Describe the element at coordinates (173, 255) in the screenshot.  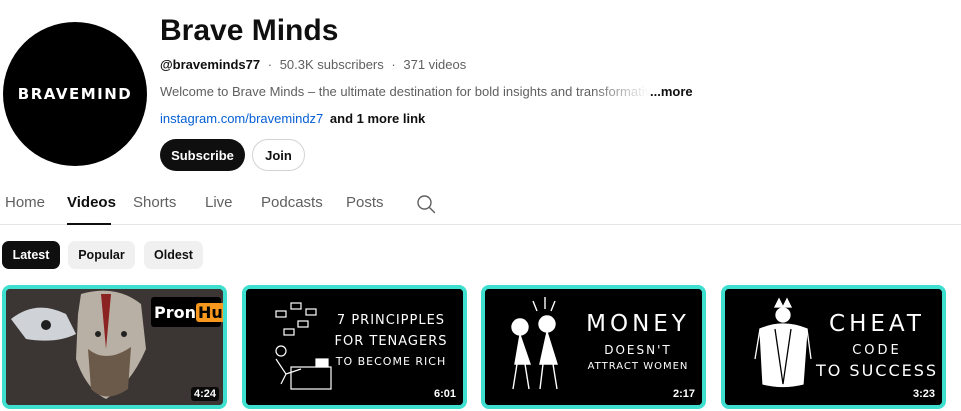
I see `filter-oldest-chip: Oldest` at that location.